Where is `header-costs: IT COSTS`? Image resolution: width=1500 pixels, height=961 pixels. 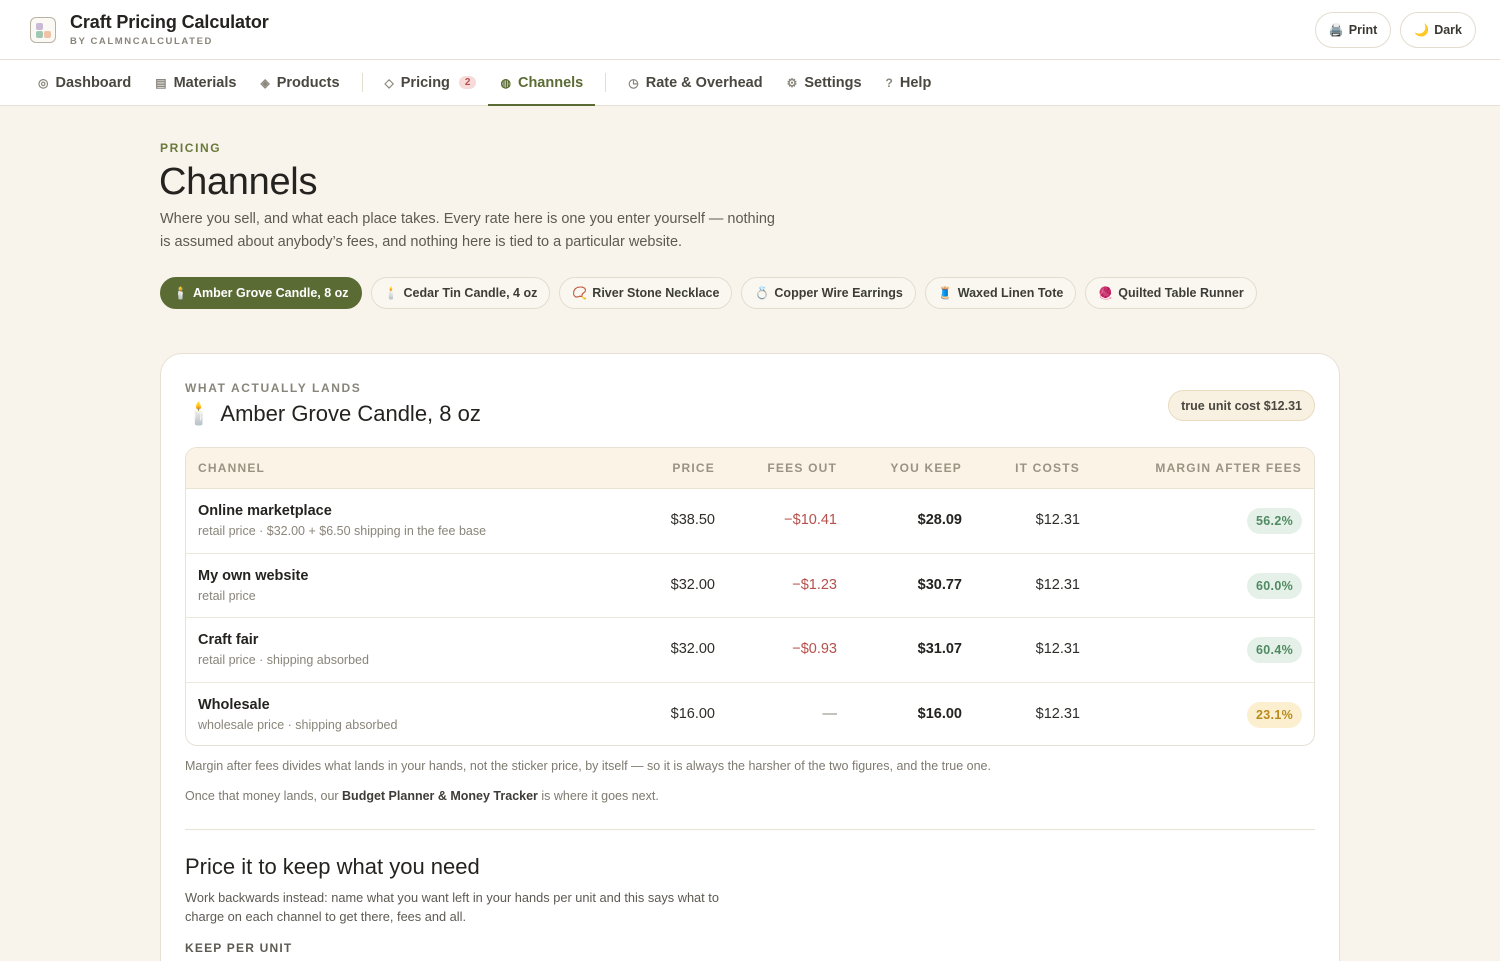
header-costs: IT COSTS is located at coordinates (1047, 468).